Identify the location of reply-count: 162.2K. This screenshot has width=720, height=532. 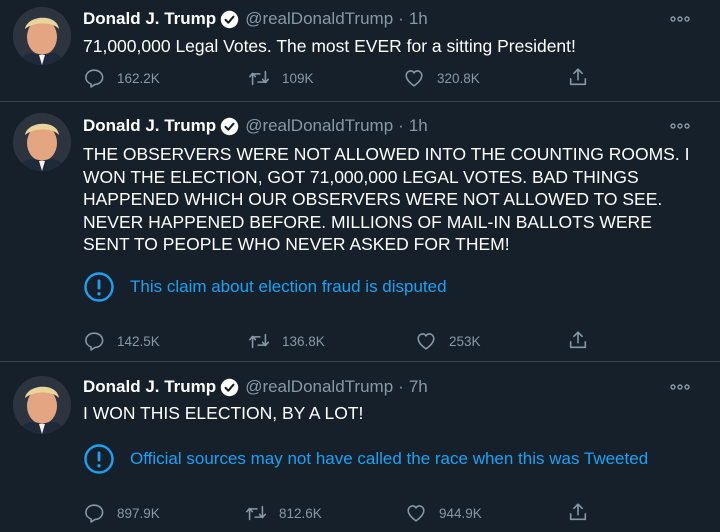
(138, 78).